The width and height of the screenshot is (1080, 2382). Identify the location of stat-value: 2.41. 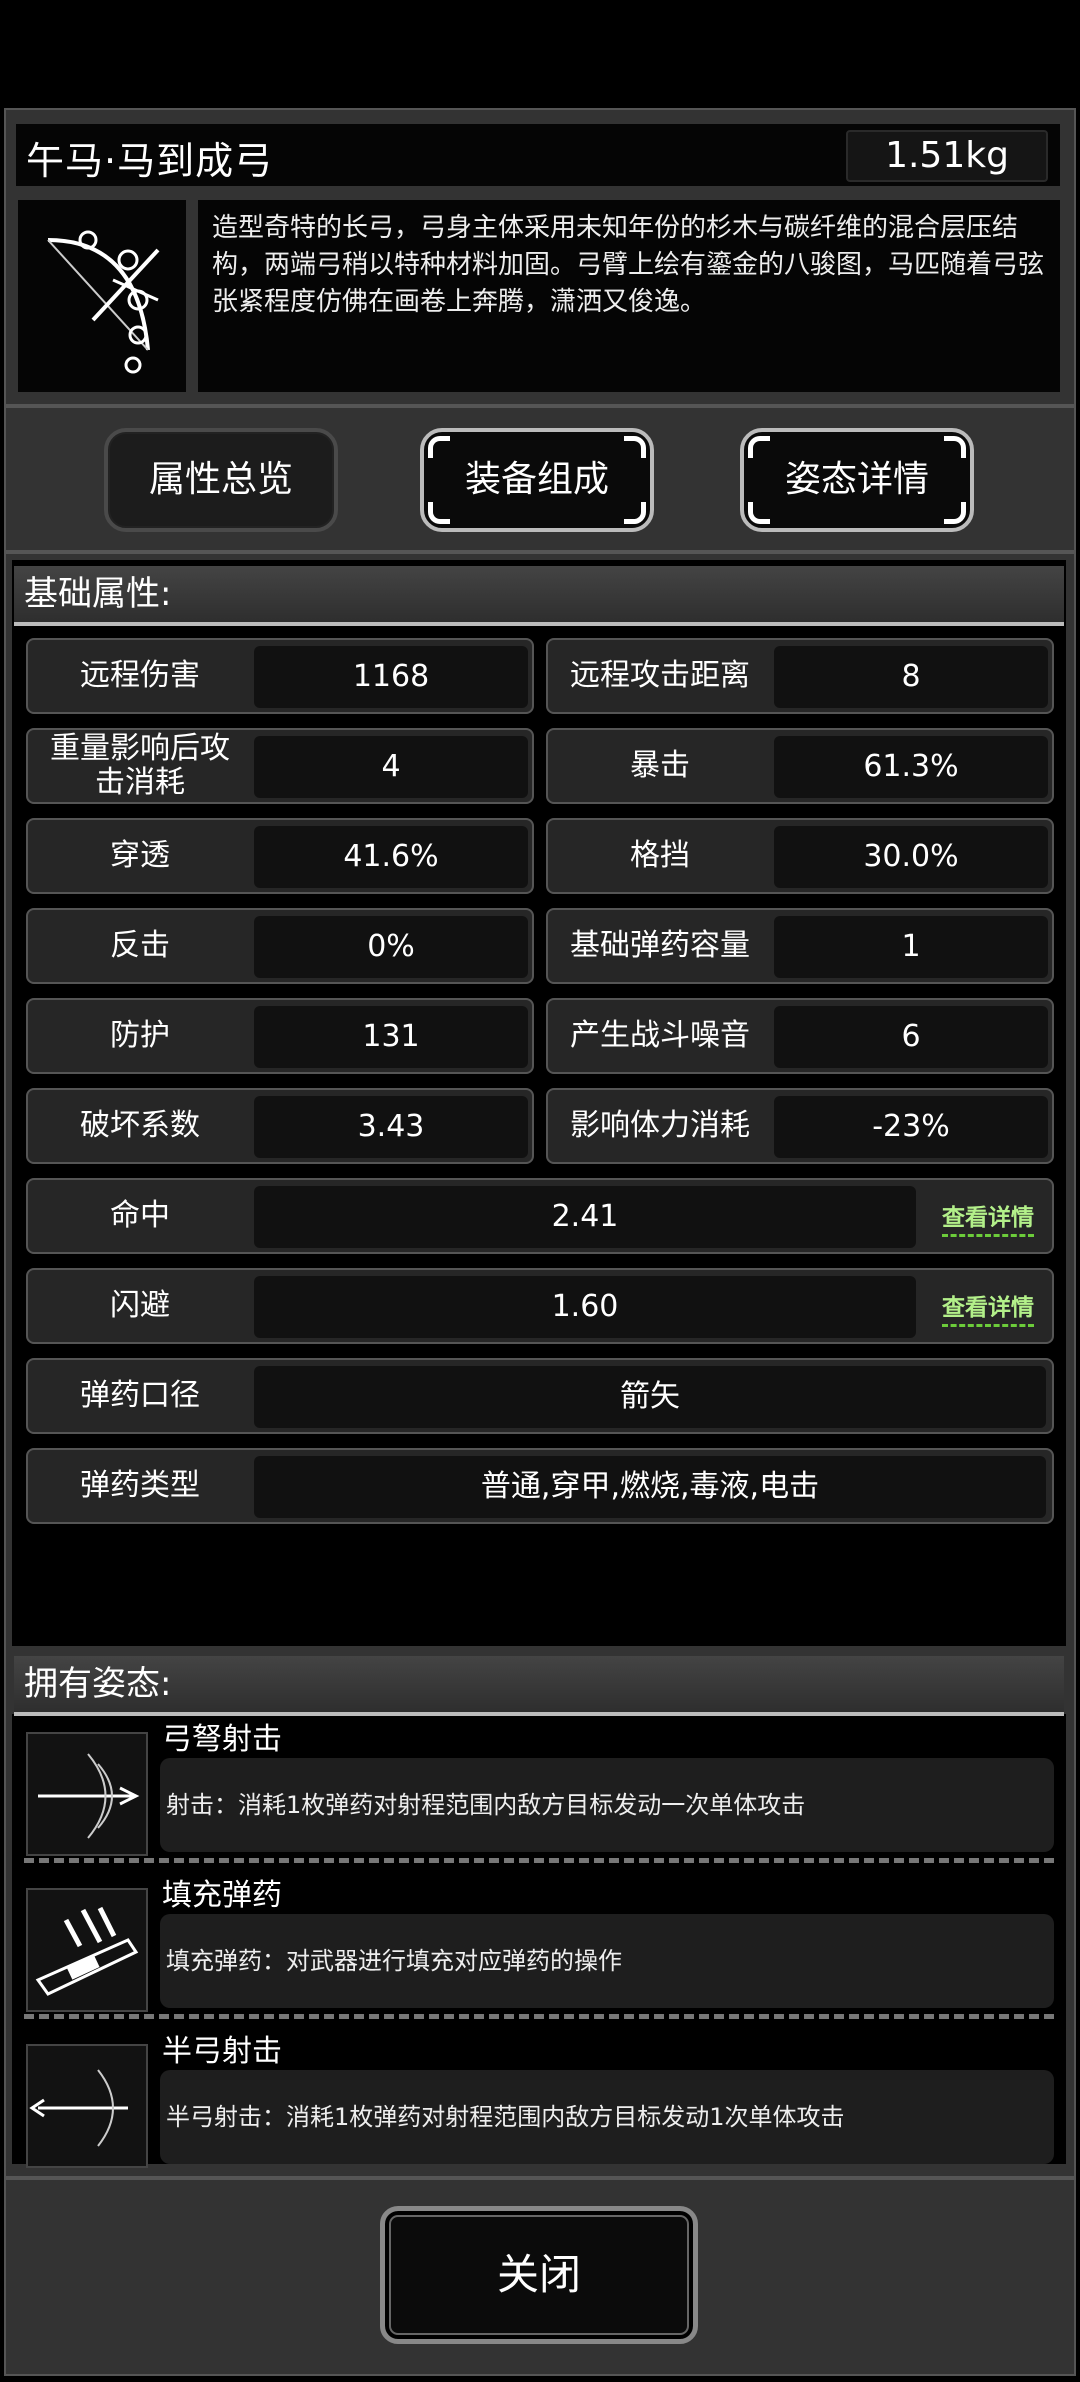
(585, 1217).